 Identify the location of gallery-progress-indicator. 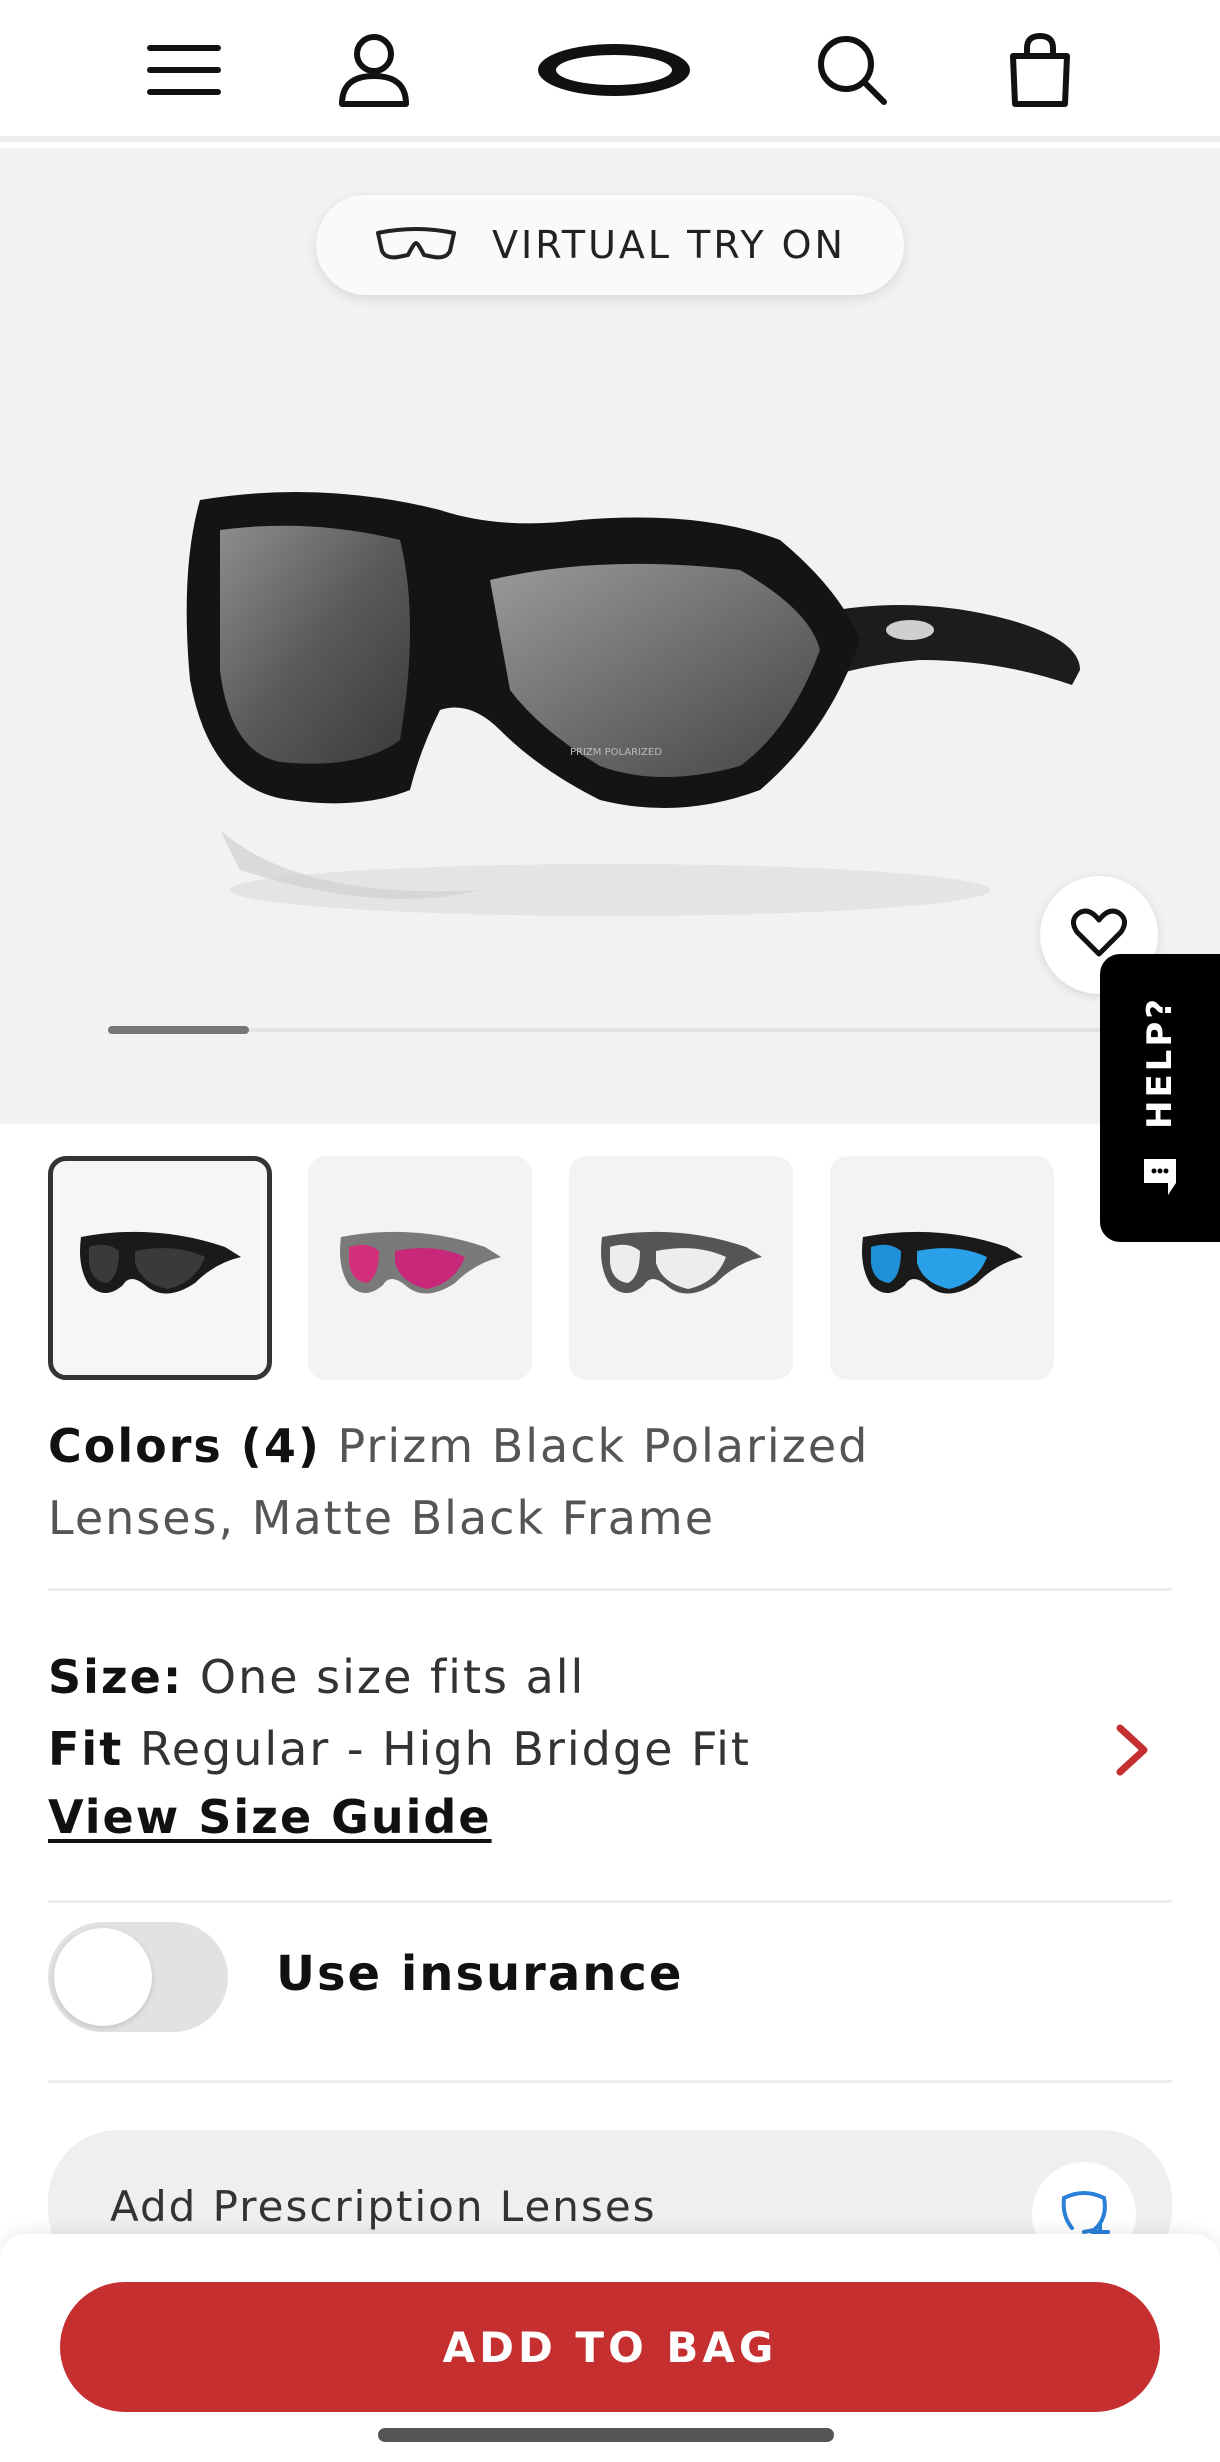
(178, 1030).